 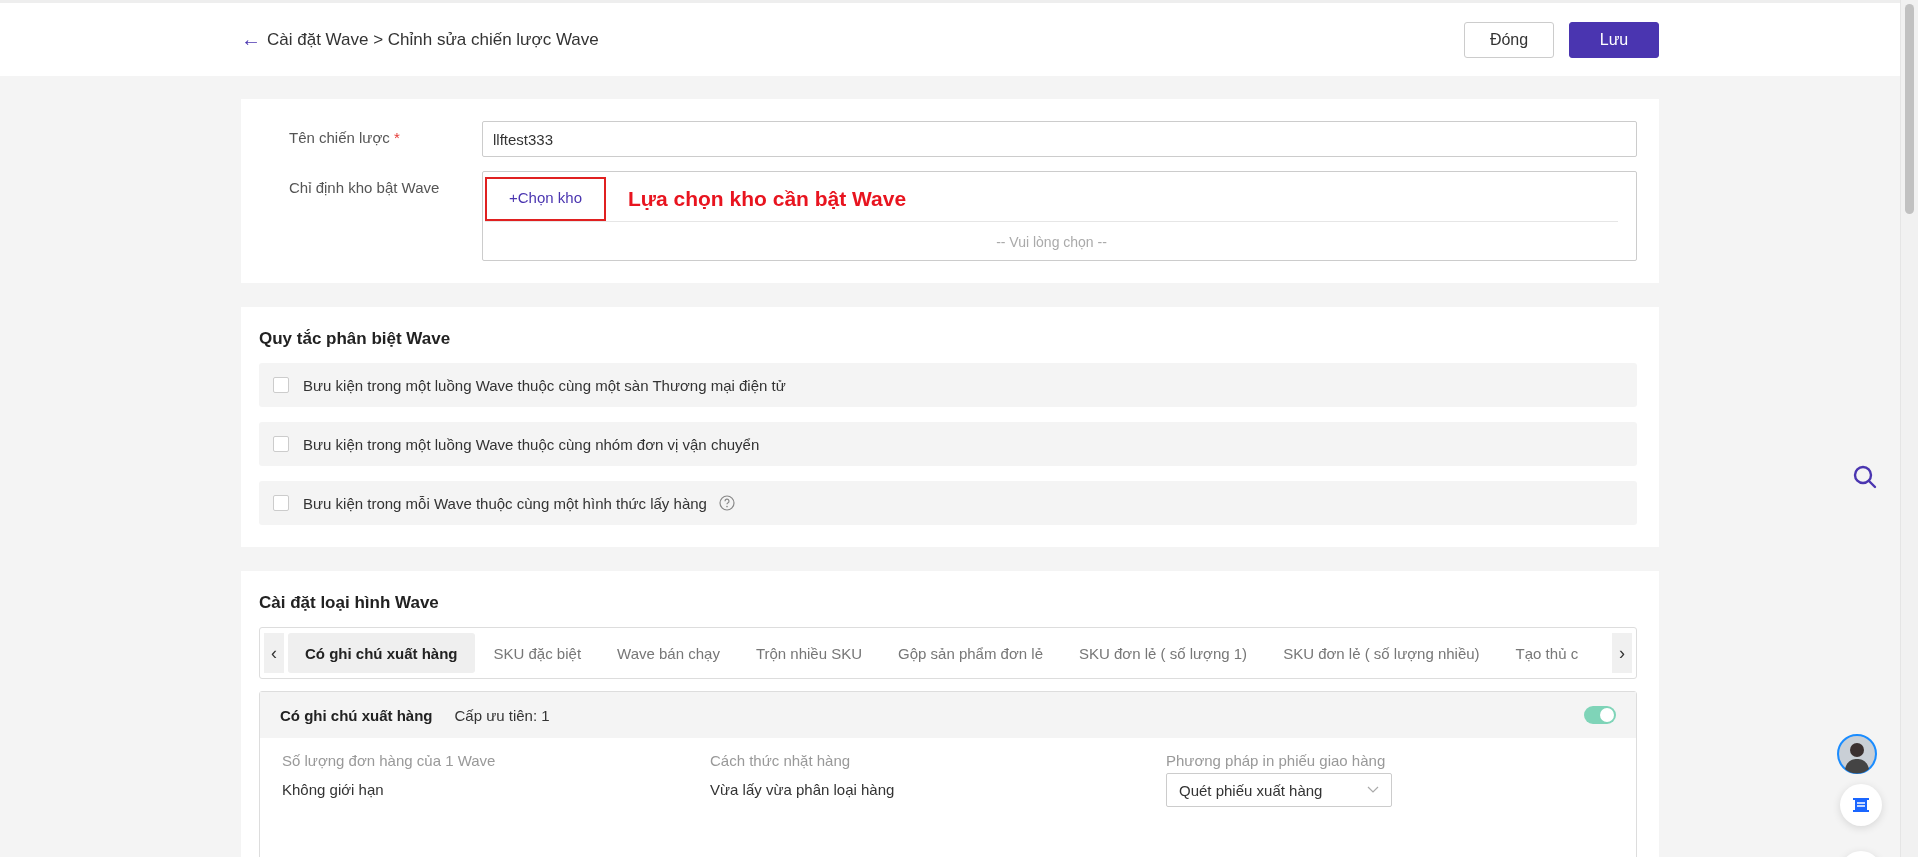 What do you see at coordinates (381, 653) in the screenshot?
I see `wave-type-tab: Có ghi chú xuất hàng` at bounding box center [381, 653].